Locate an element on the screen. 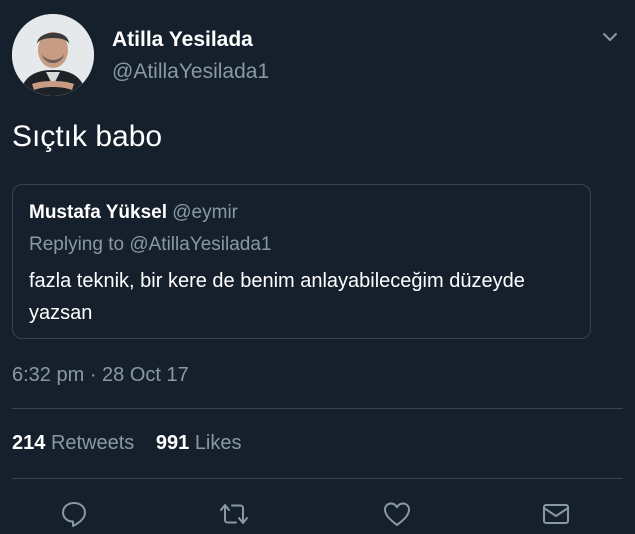 The image size is (635, 534). retweets-count: 214 is located at coordinates (29, 443).